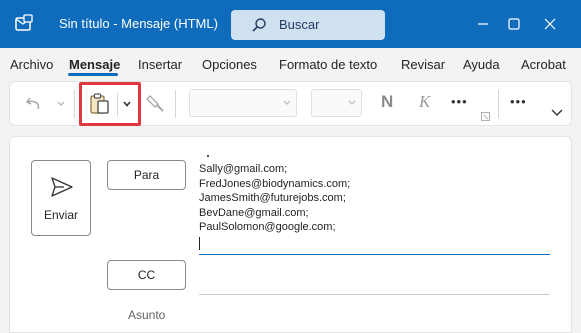 Image resolution: width=581 pixels, height=333 pixels. What do you see at coordinates (424, 102) in the screenshot?
I see `italic-button: K` at bounding box center [424, 102].